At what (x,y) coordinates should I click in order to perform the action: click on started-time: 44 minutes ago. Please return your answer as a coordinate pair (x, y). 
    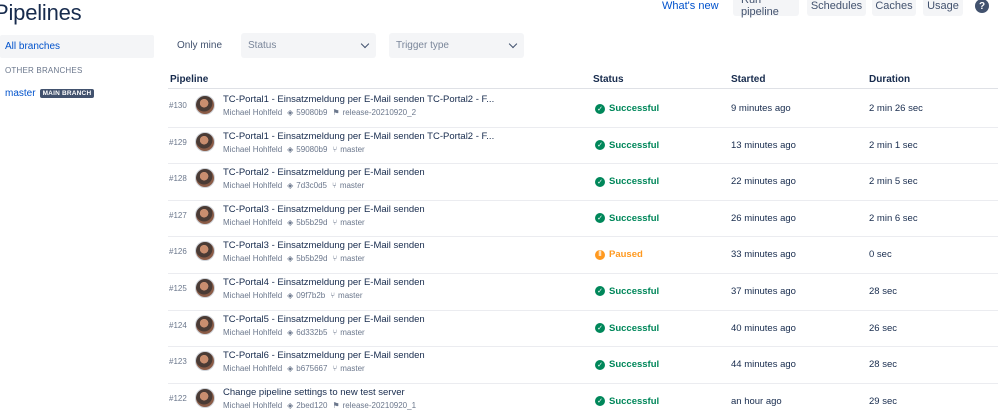
    Looking at the image, I should click on (763, 365).